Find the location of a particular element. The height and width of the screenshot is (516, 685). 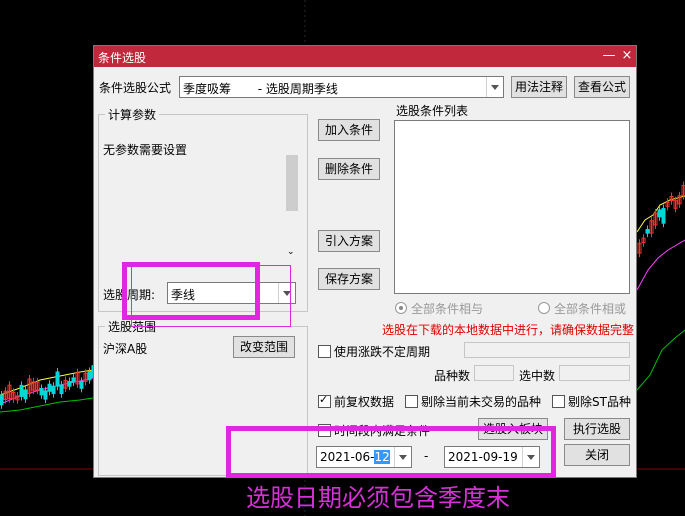

add-condition-button: 加入条件 is located at coordinates (349, 130).